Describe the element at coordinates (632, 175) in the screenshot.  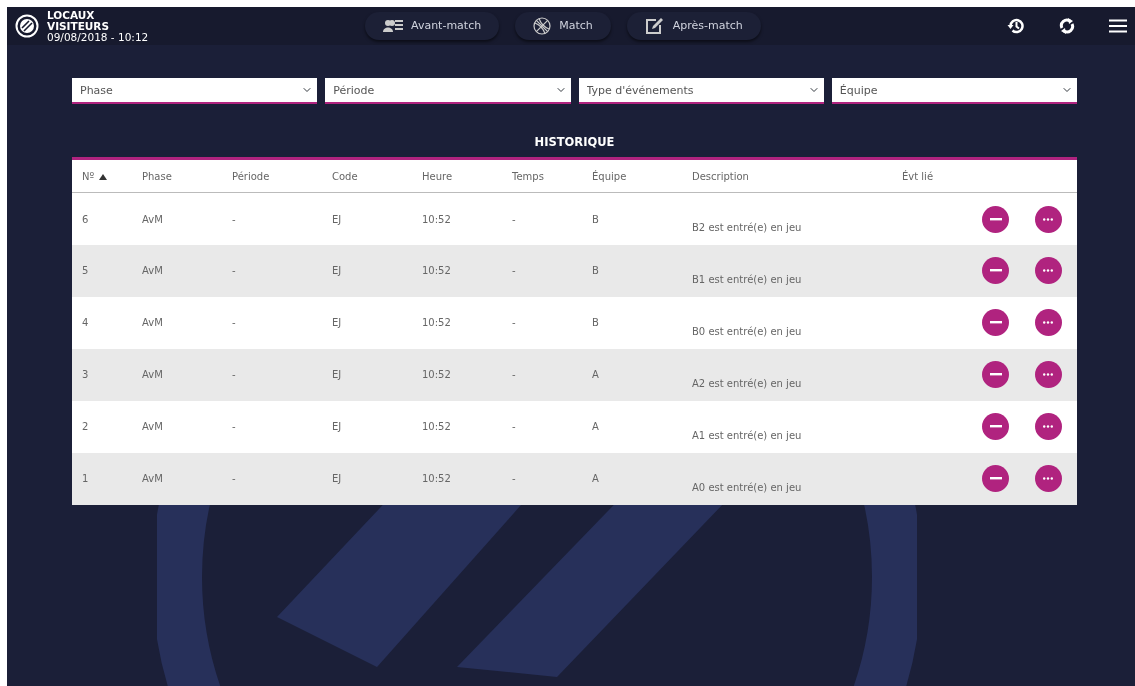
I see `column-header: Équipe` at that location.